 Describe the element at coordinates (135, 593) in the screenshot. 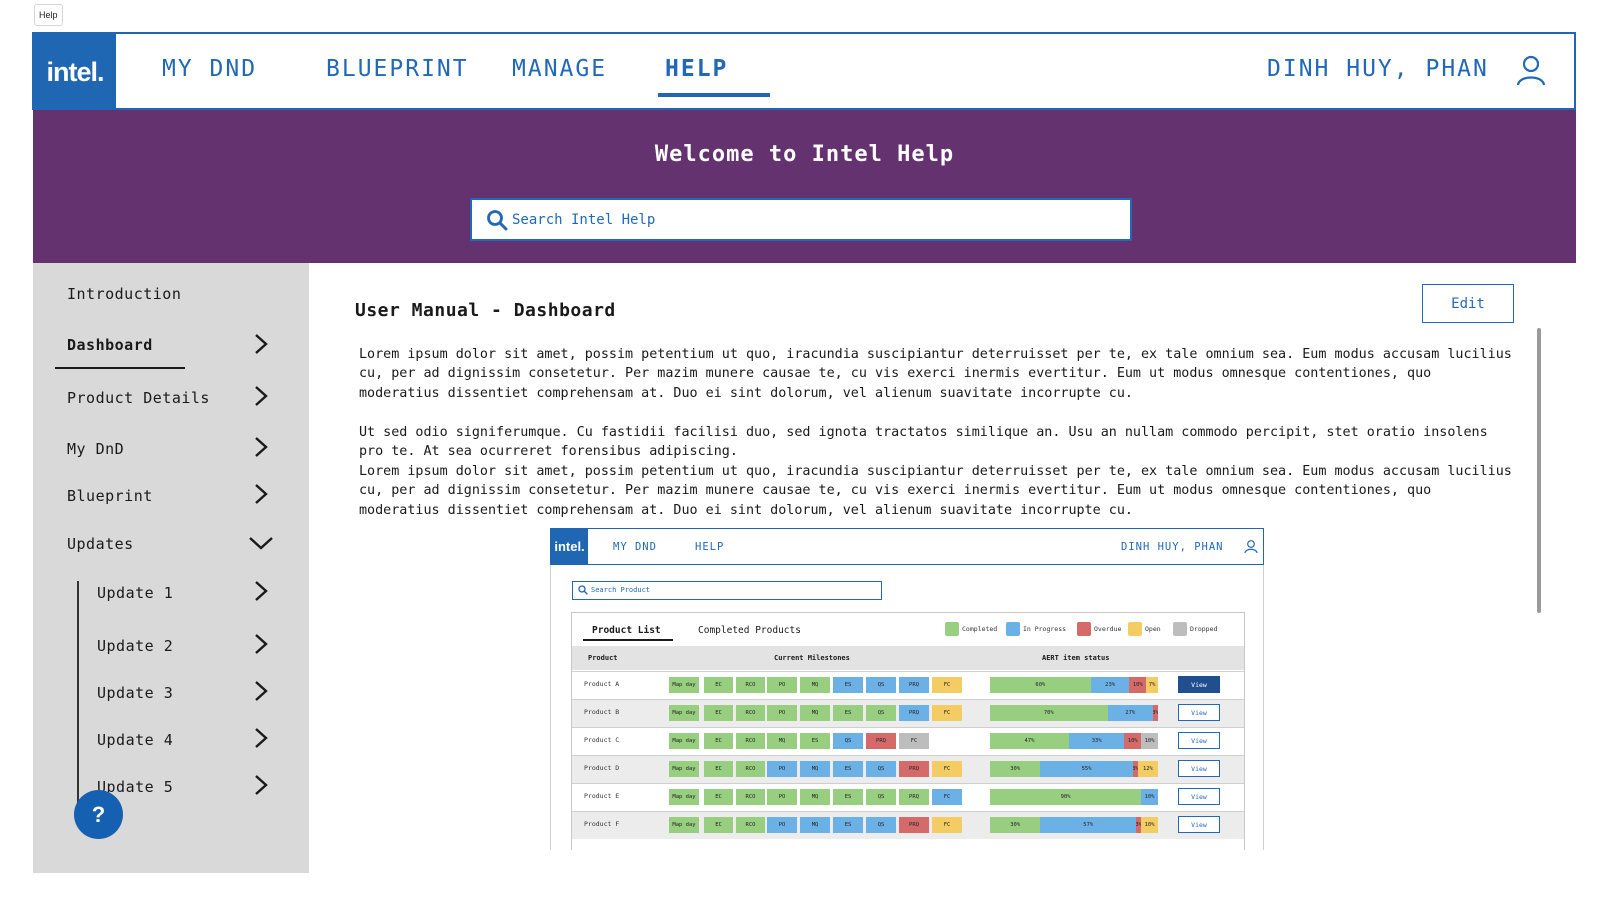

I see `sidebar-item-update-1: Update 1` at that location.